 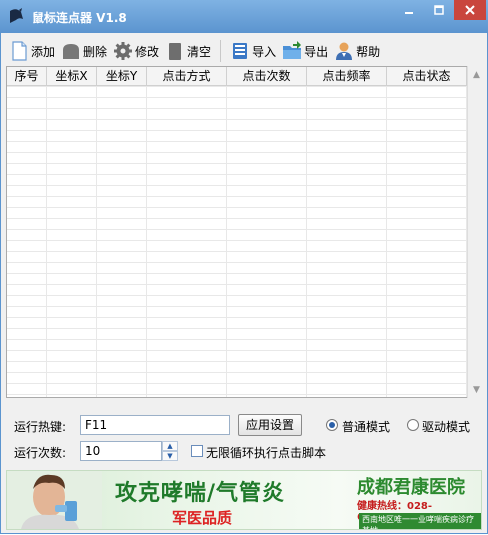 What do you see at coordinates (264, 51) in the screenshot?
I see `import-label: 导入` at bounding box center [264, 51].